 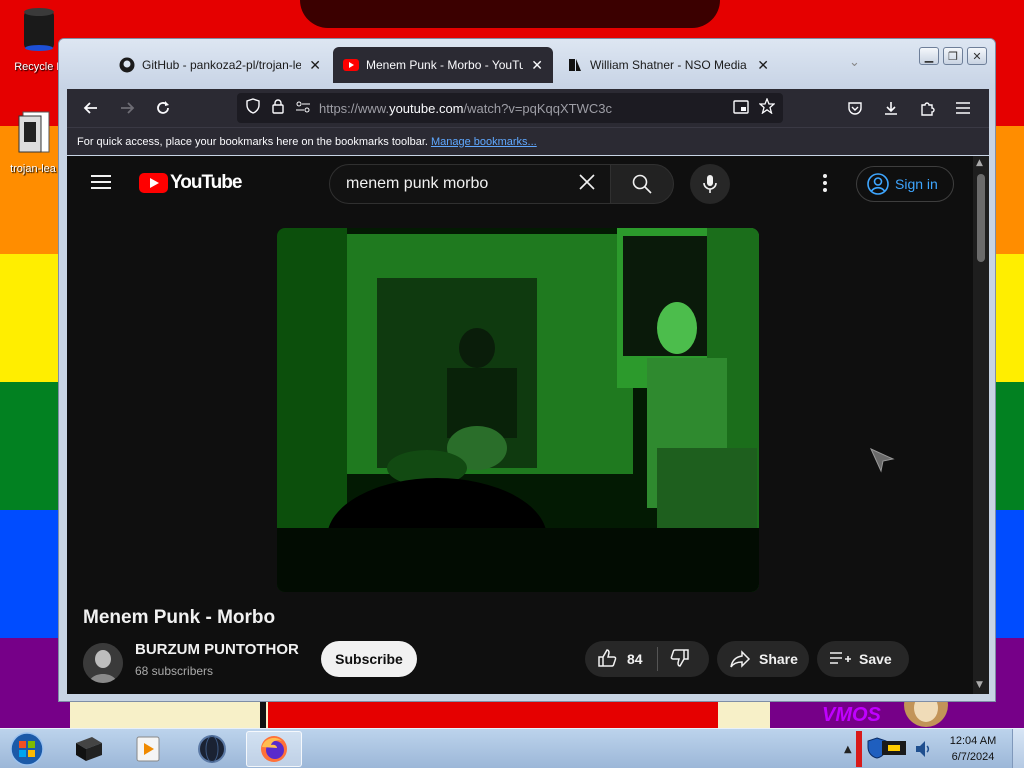 I want to click on search-input: menem punk morbo, so click(x=470, y=184).